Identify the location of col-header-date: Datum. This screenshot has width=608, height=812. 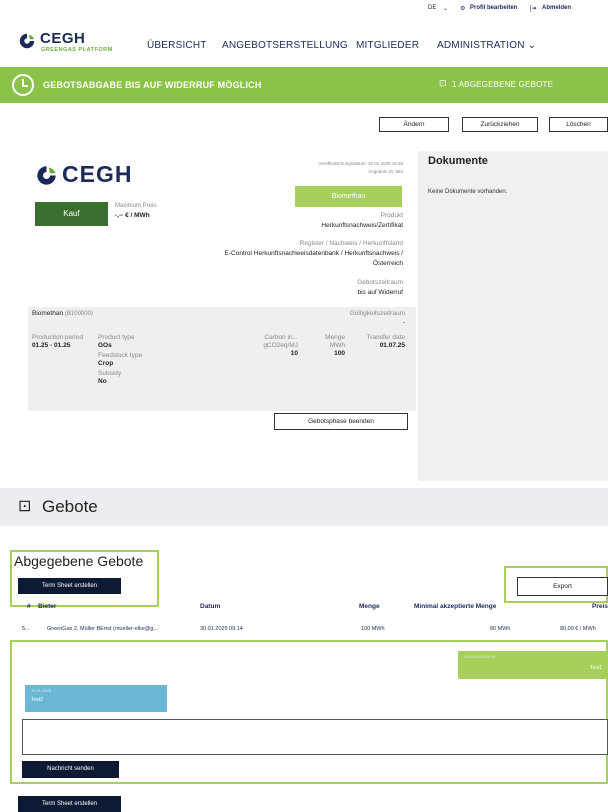
(210, 606).